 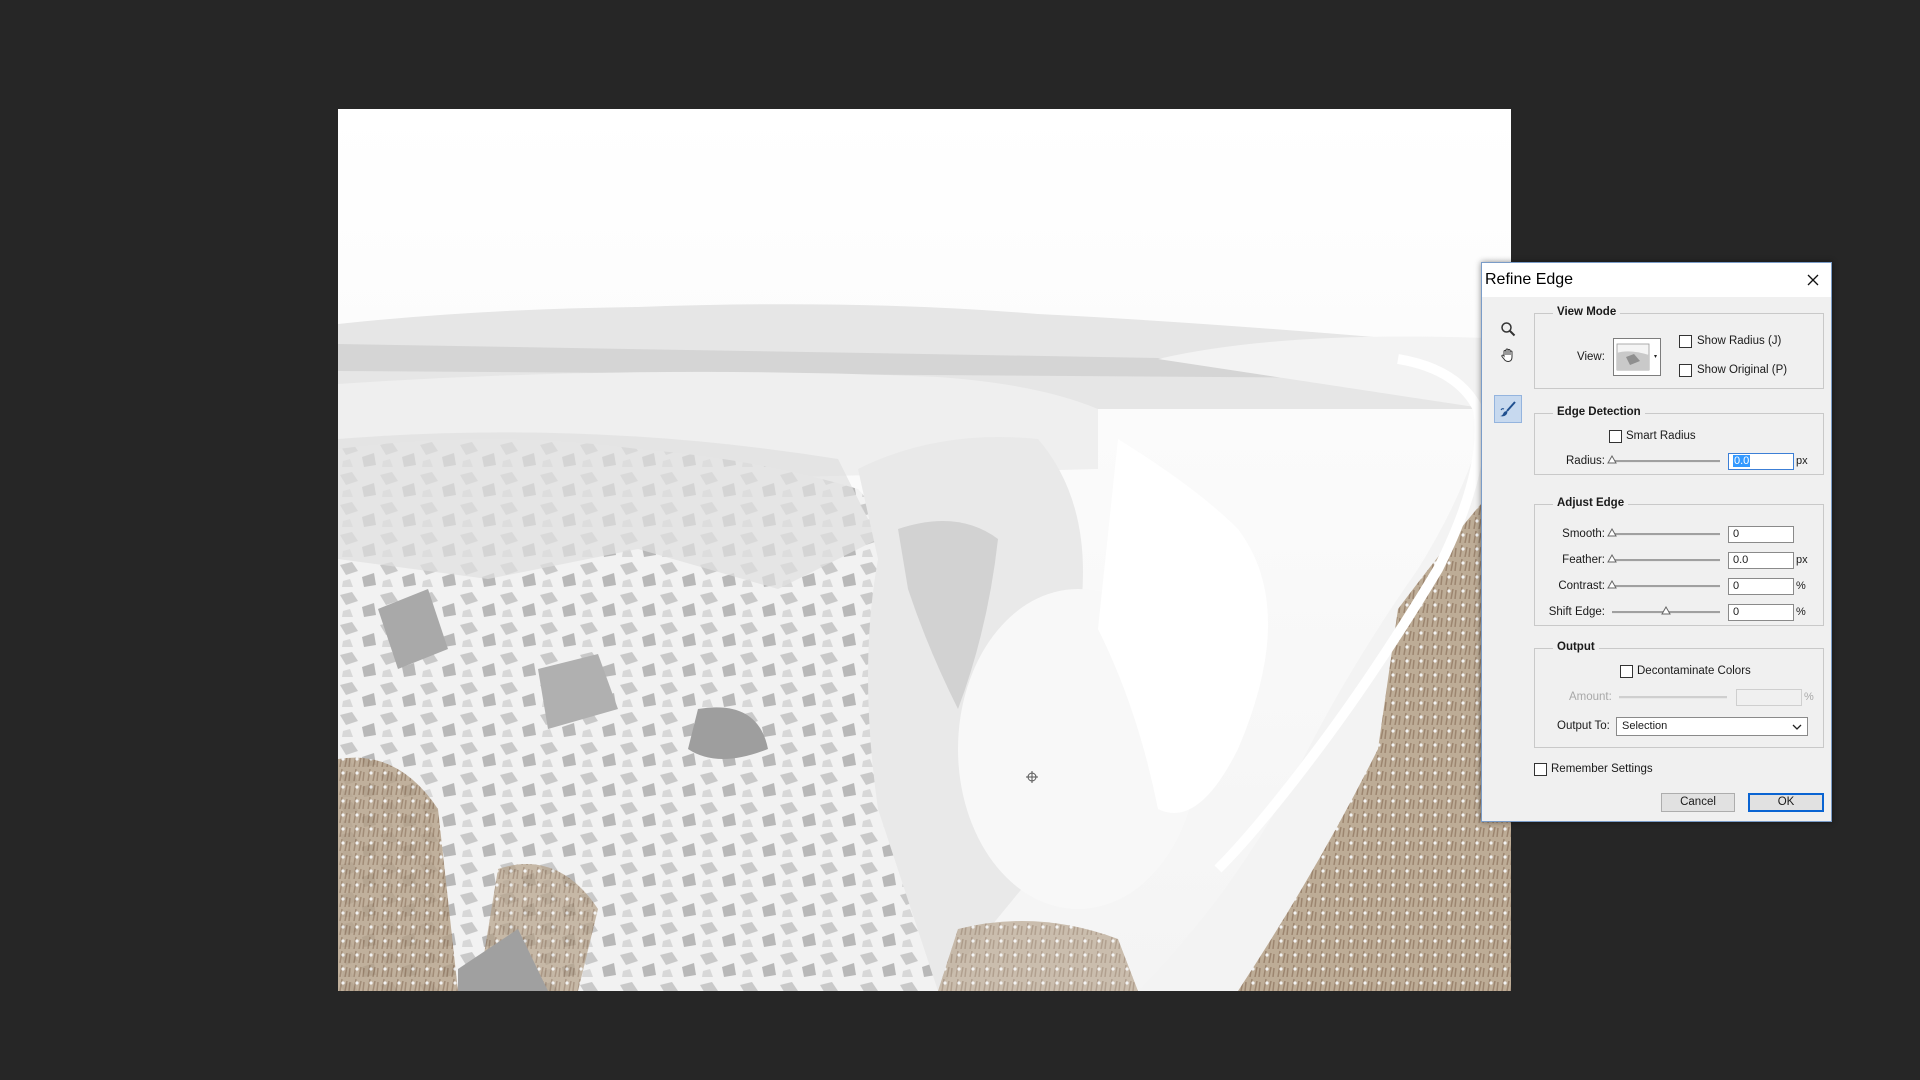 What do you see at coordinates (1761, 612) in the screenshot?
I see `shift-edge-field: 0` at bounding box center [1761, 612].